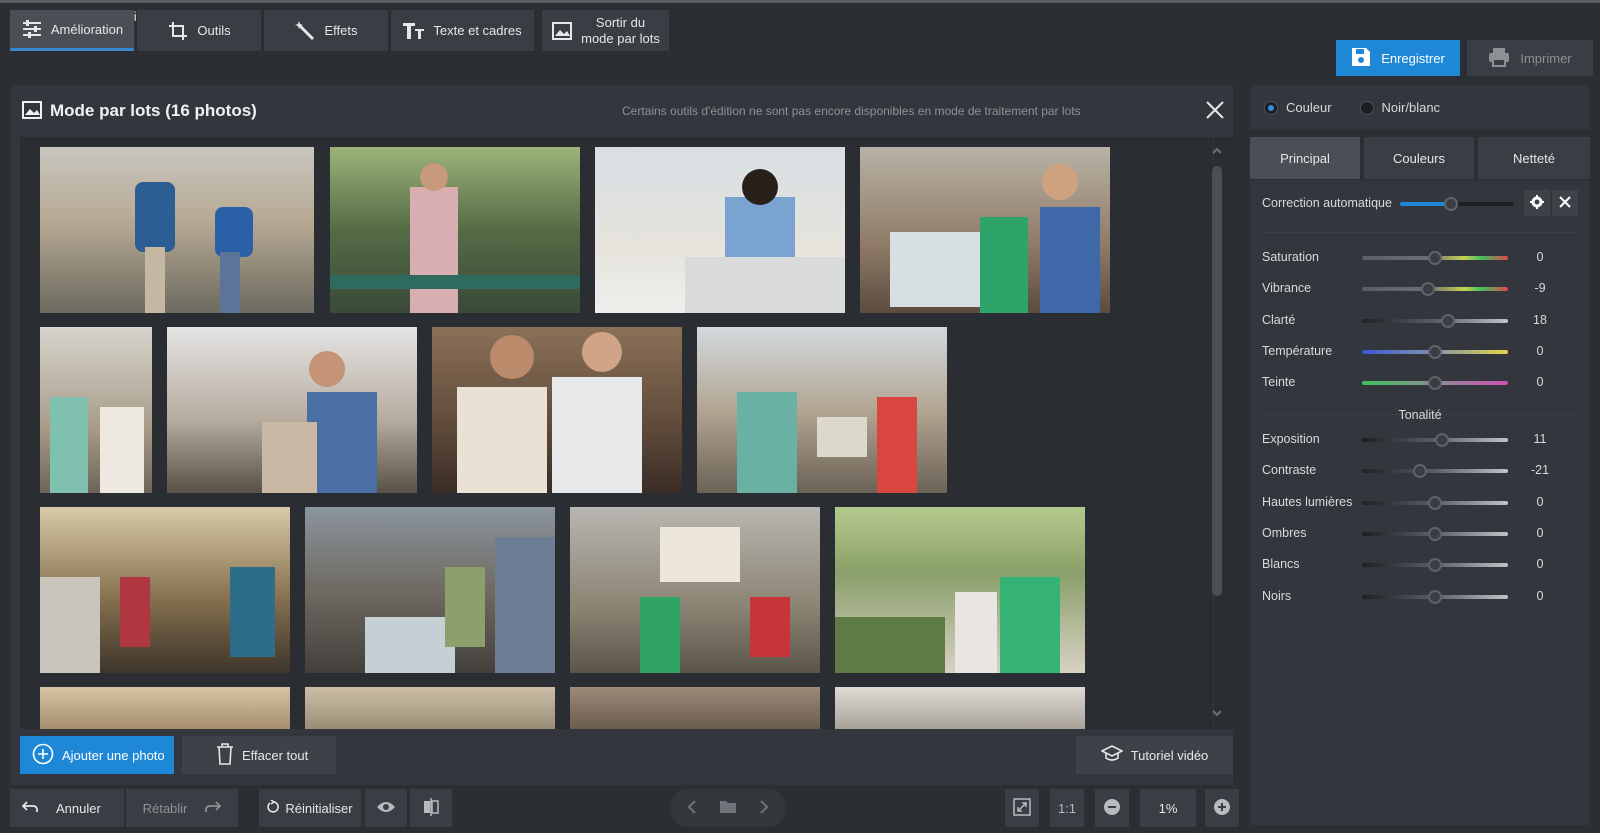 Image resolution: width=1600 pixels, height=833 pixels. Describe the element at coordinates (692, 808) in the screenshot. I see `chevron-left-icon` at that location.